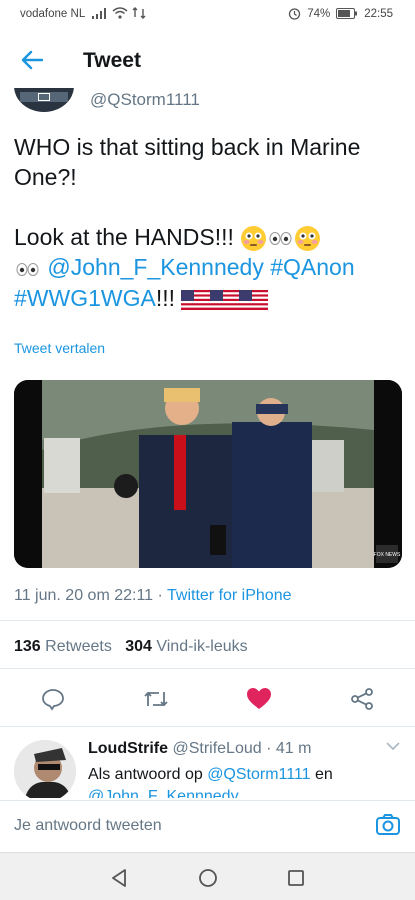 The width and height of the screenshot is (415, 900). What do you see at coordinates (138, 646) in the screenshot?
I see `like-count: 304` at bounding box center [138, 646].